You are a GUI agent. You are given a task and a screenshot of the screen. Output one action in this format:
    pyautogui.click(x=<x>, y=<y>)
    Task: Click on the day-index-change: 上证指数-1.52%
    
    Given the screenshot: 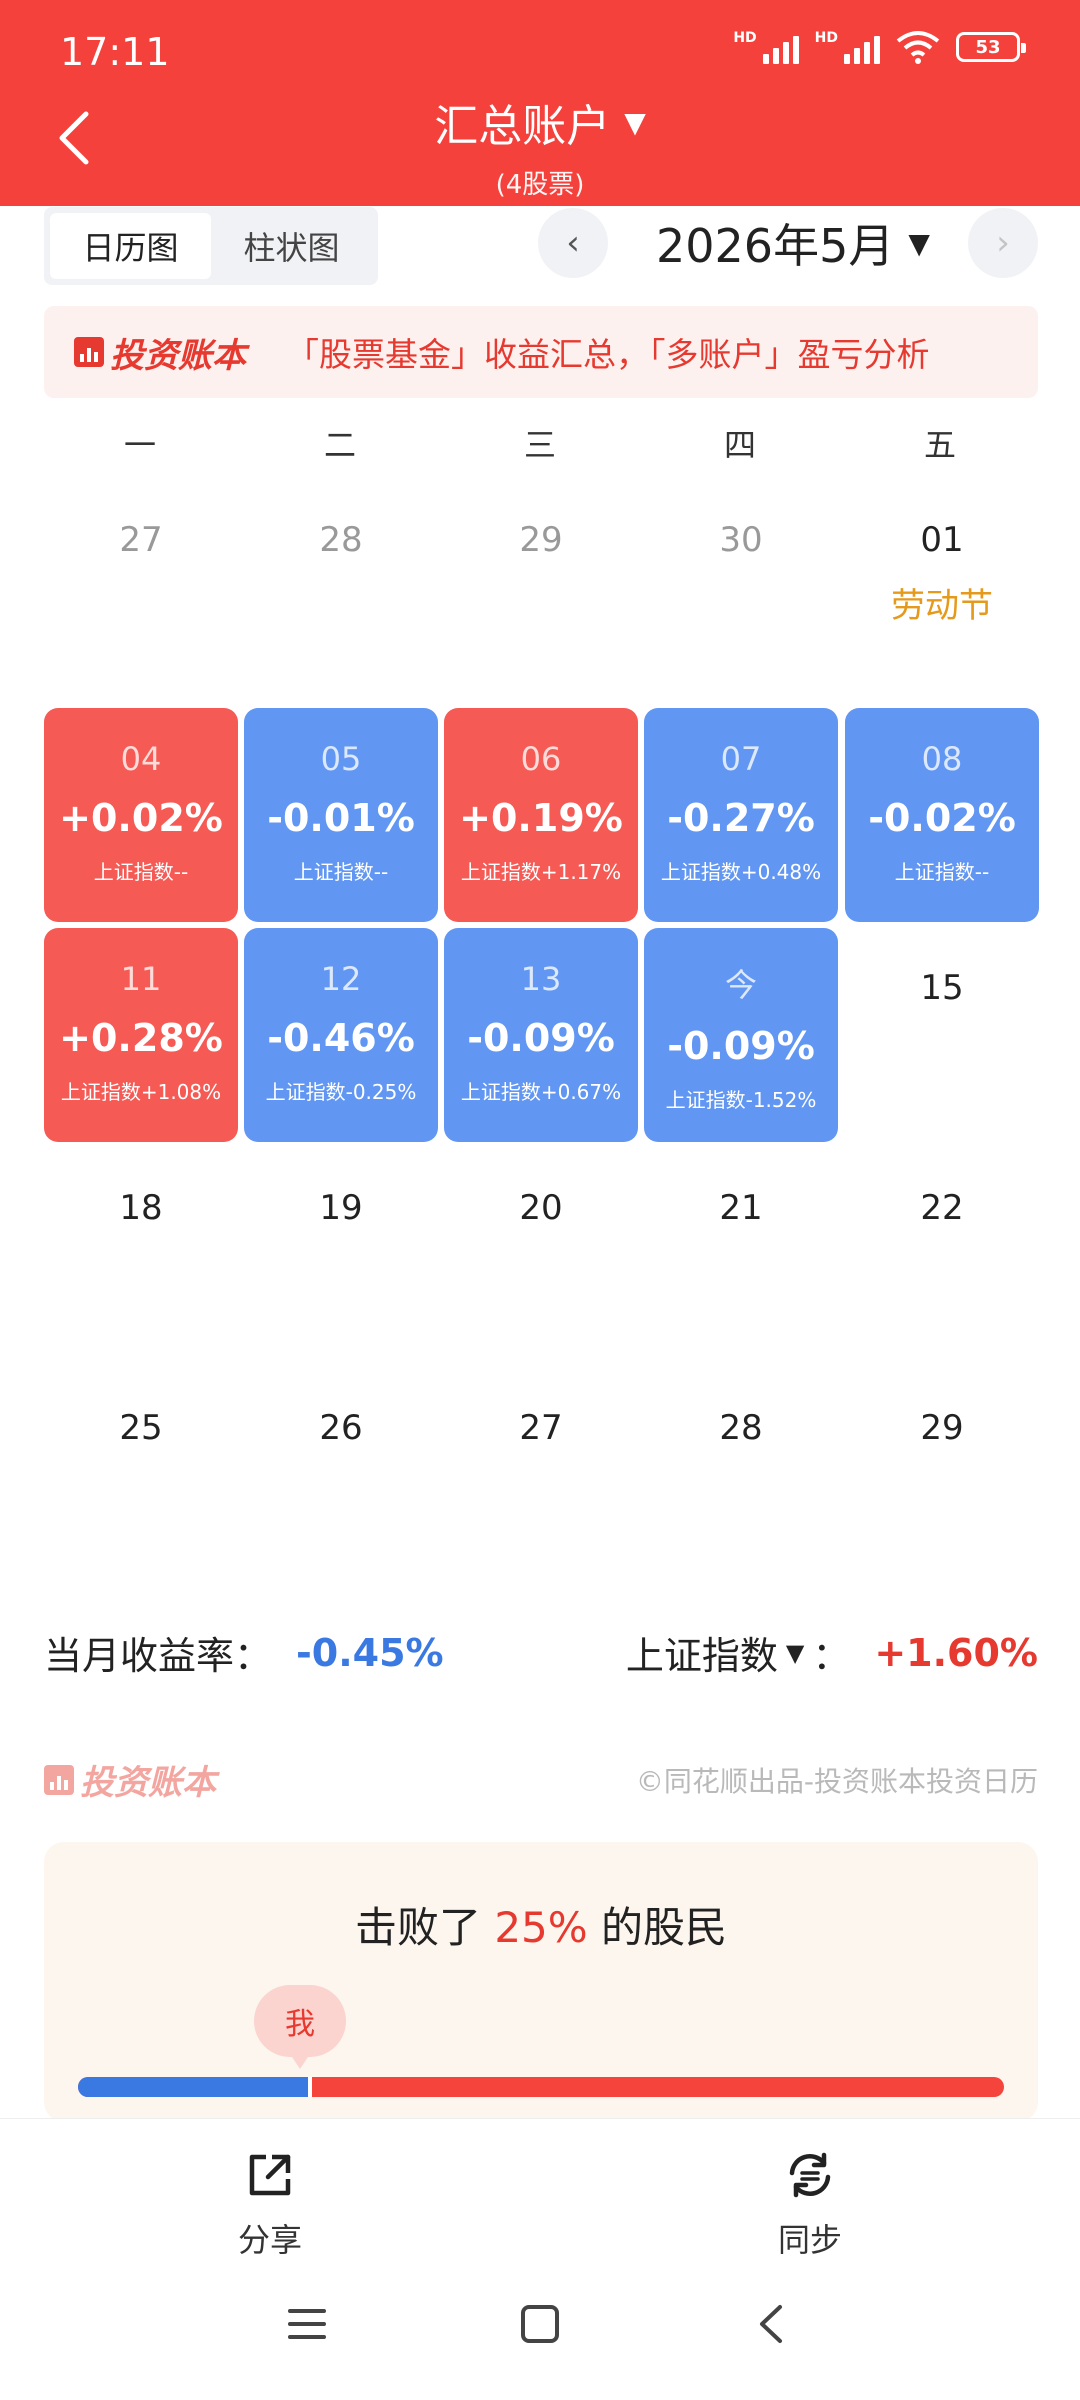 What is the action you would take?
    pyautogui.click(x=741, y=1100)
    